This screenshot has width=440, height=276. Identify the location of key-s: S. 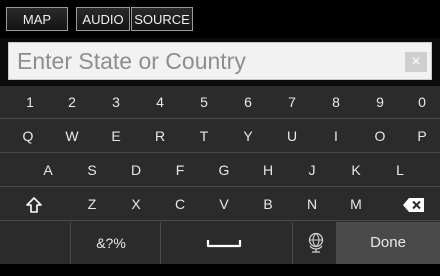
(92, 170).